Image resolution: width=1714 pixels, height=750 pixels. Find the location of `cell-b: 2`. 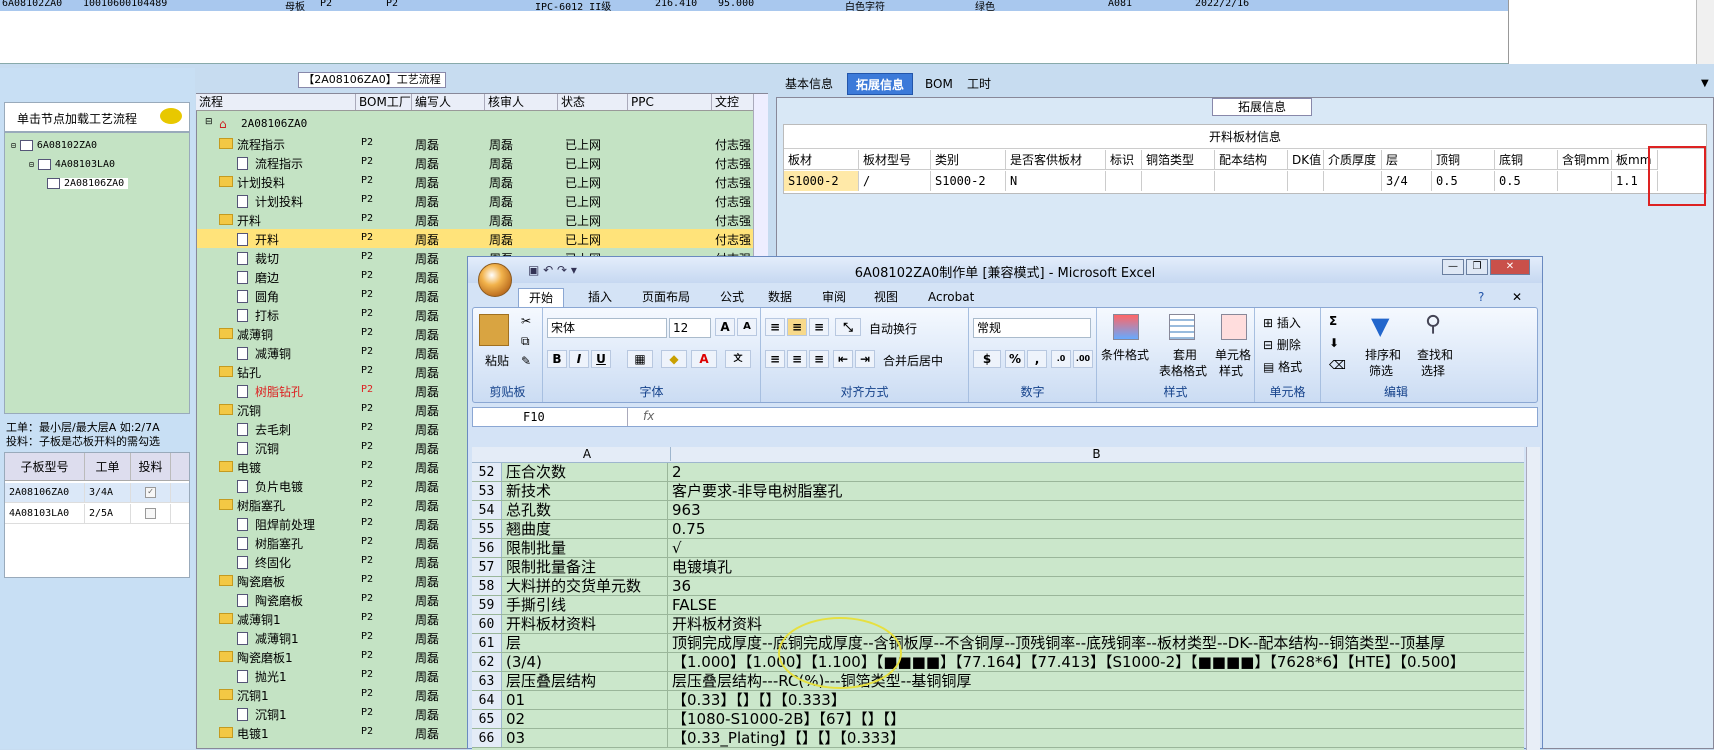

cell-b: 2 is located at coordinates (1096, 472).